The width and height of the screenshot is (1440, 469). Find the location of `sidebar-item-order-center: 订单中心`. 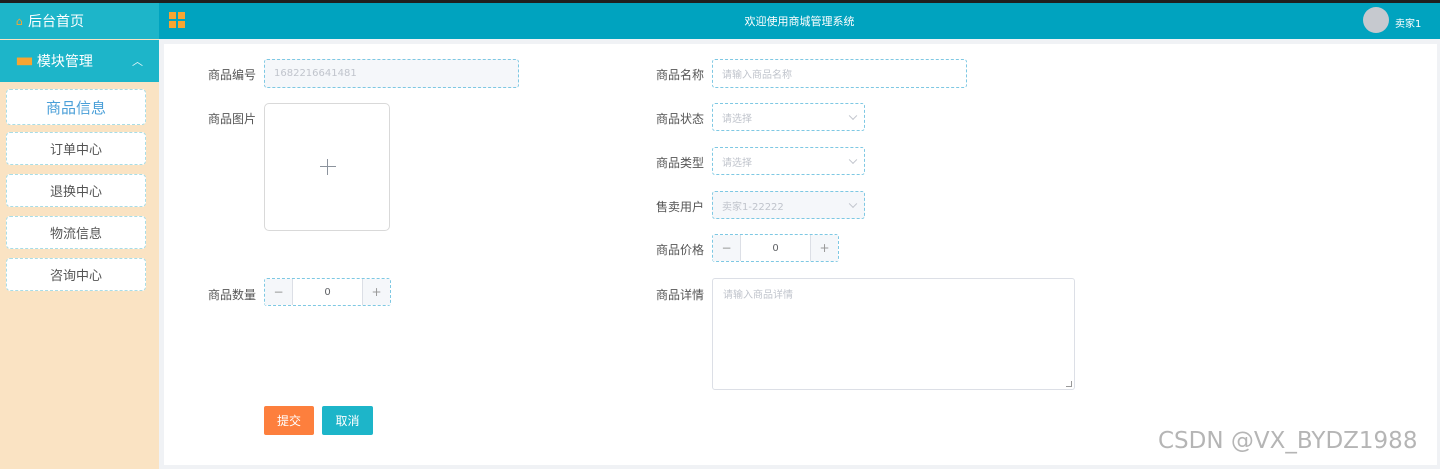

sidebar-item-order-center: 订单中心 is located at coordinates (76, 148).